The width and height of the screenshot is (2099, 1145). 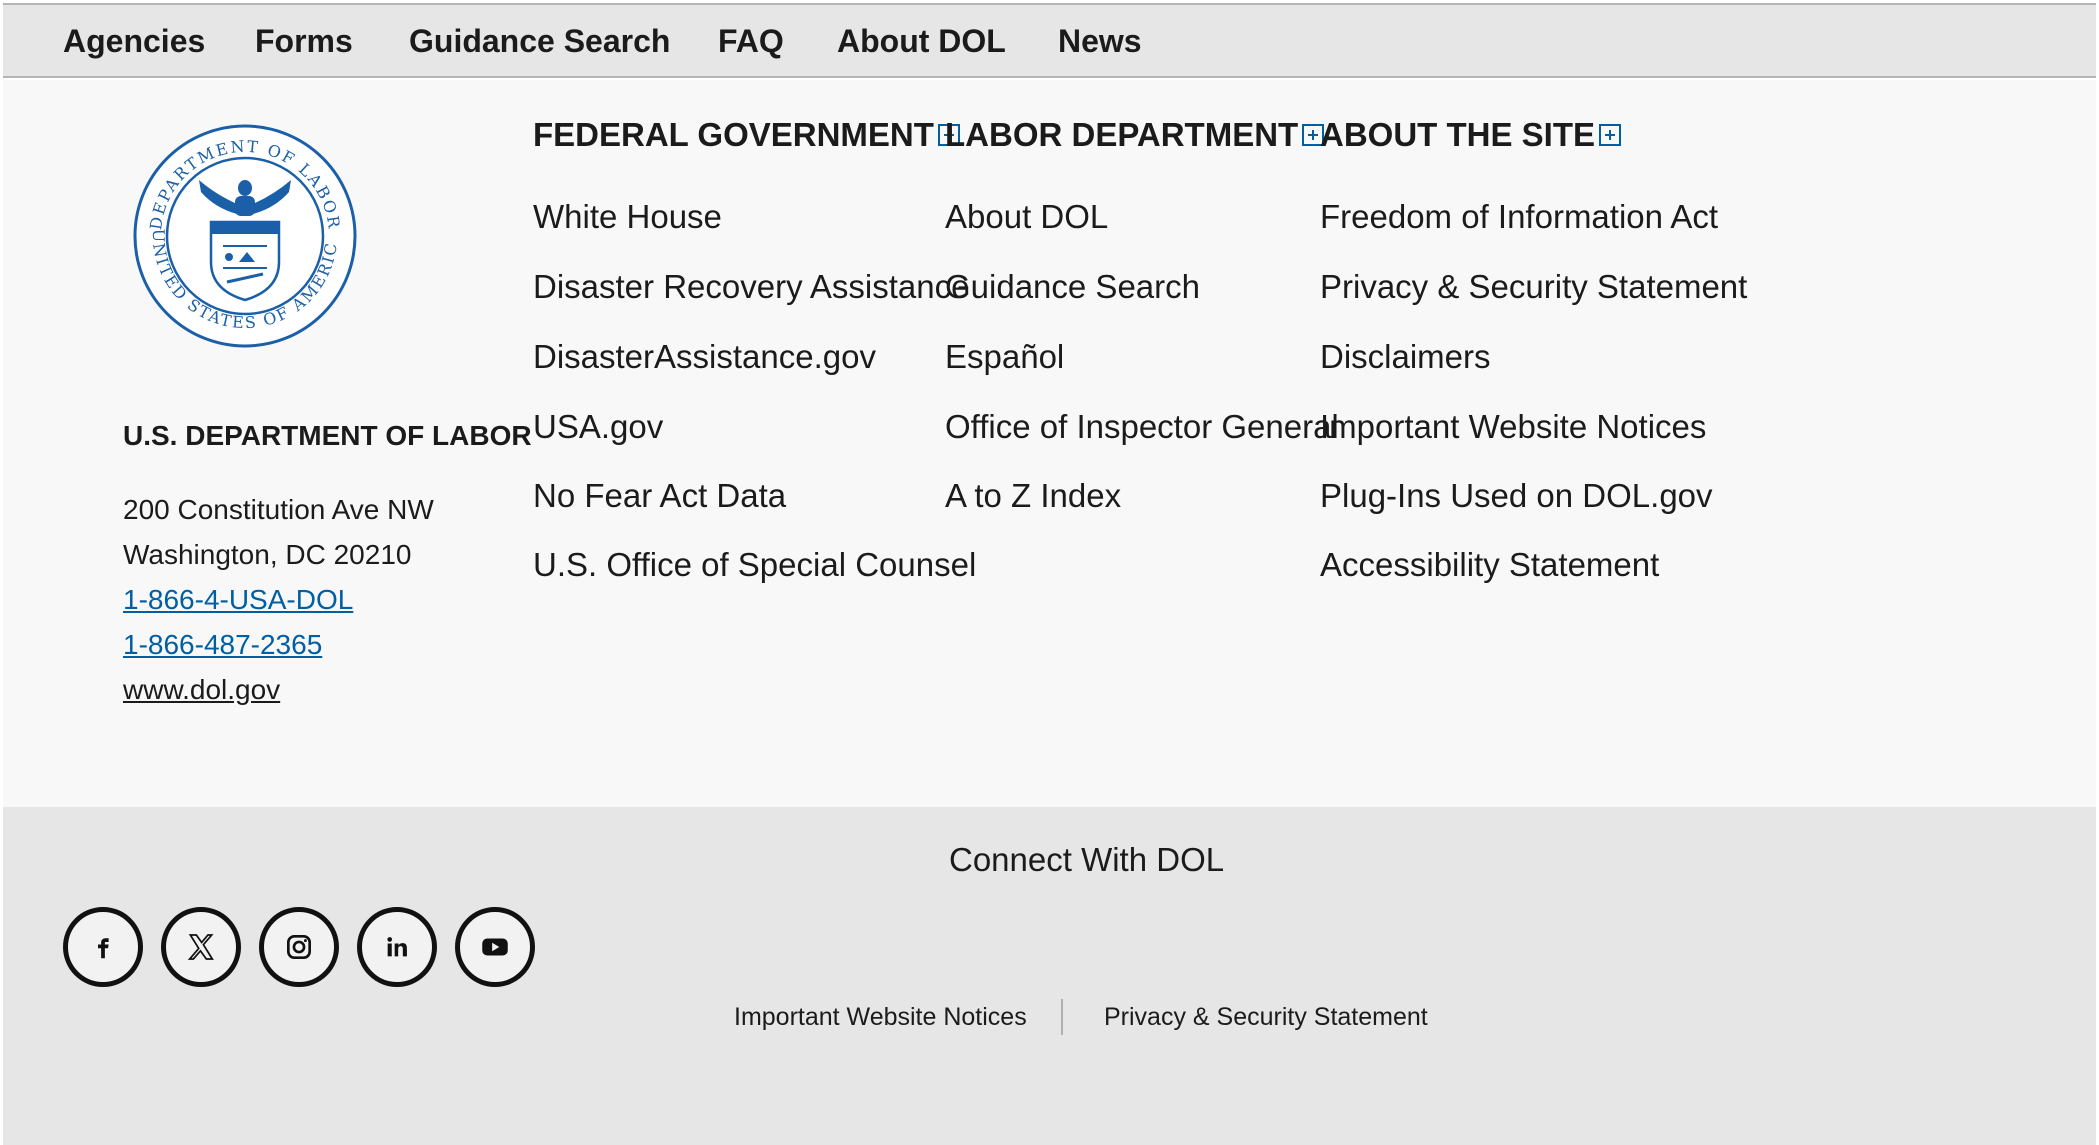 I want to click on nav-about-dol: About DOL, so click(x=921, y=41).